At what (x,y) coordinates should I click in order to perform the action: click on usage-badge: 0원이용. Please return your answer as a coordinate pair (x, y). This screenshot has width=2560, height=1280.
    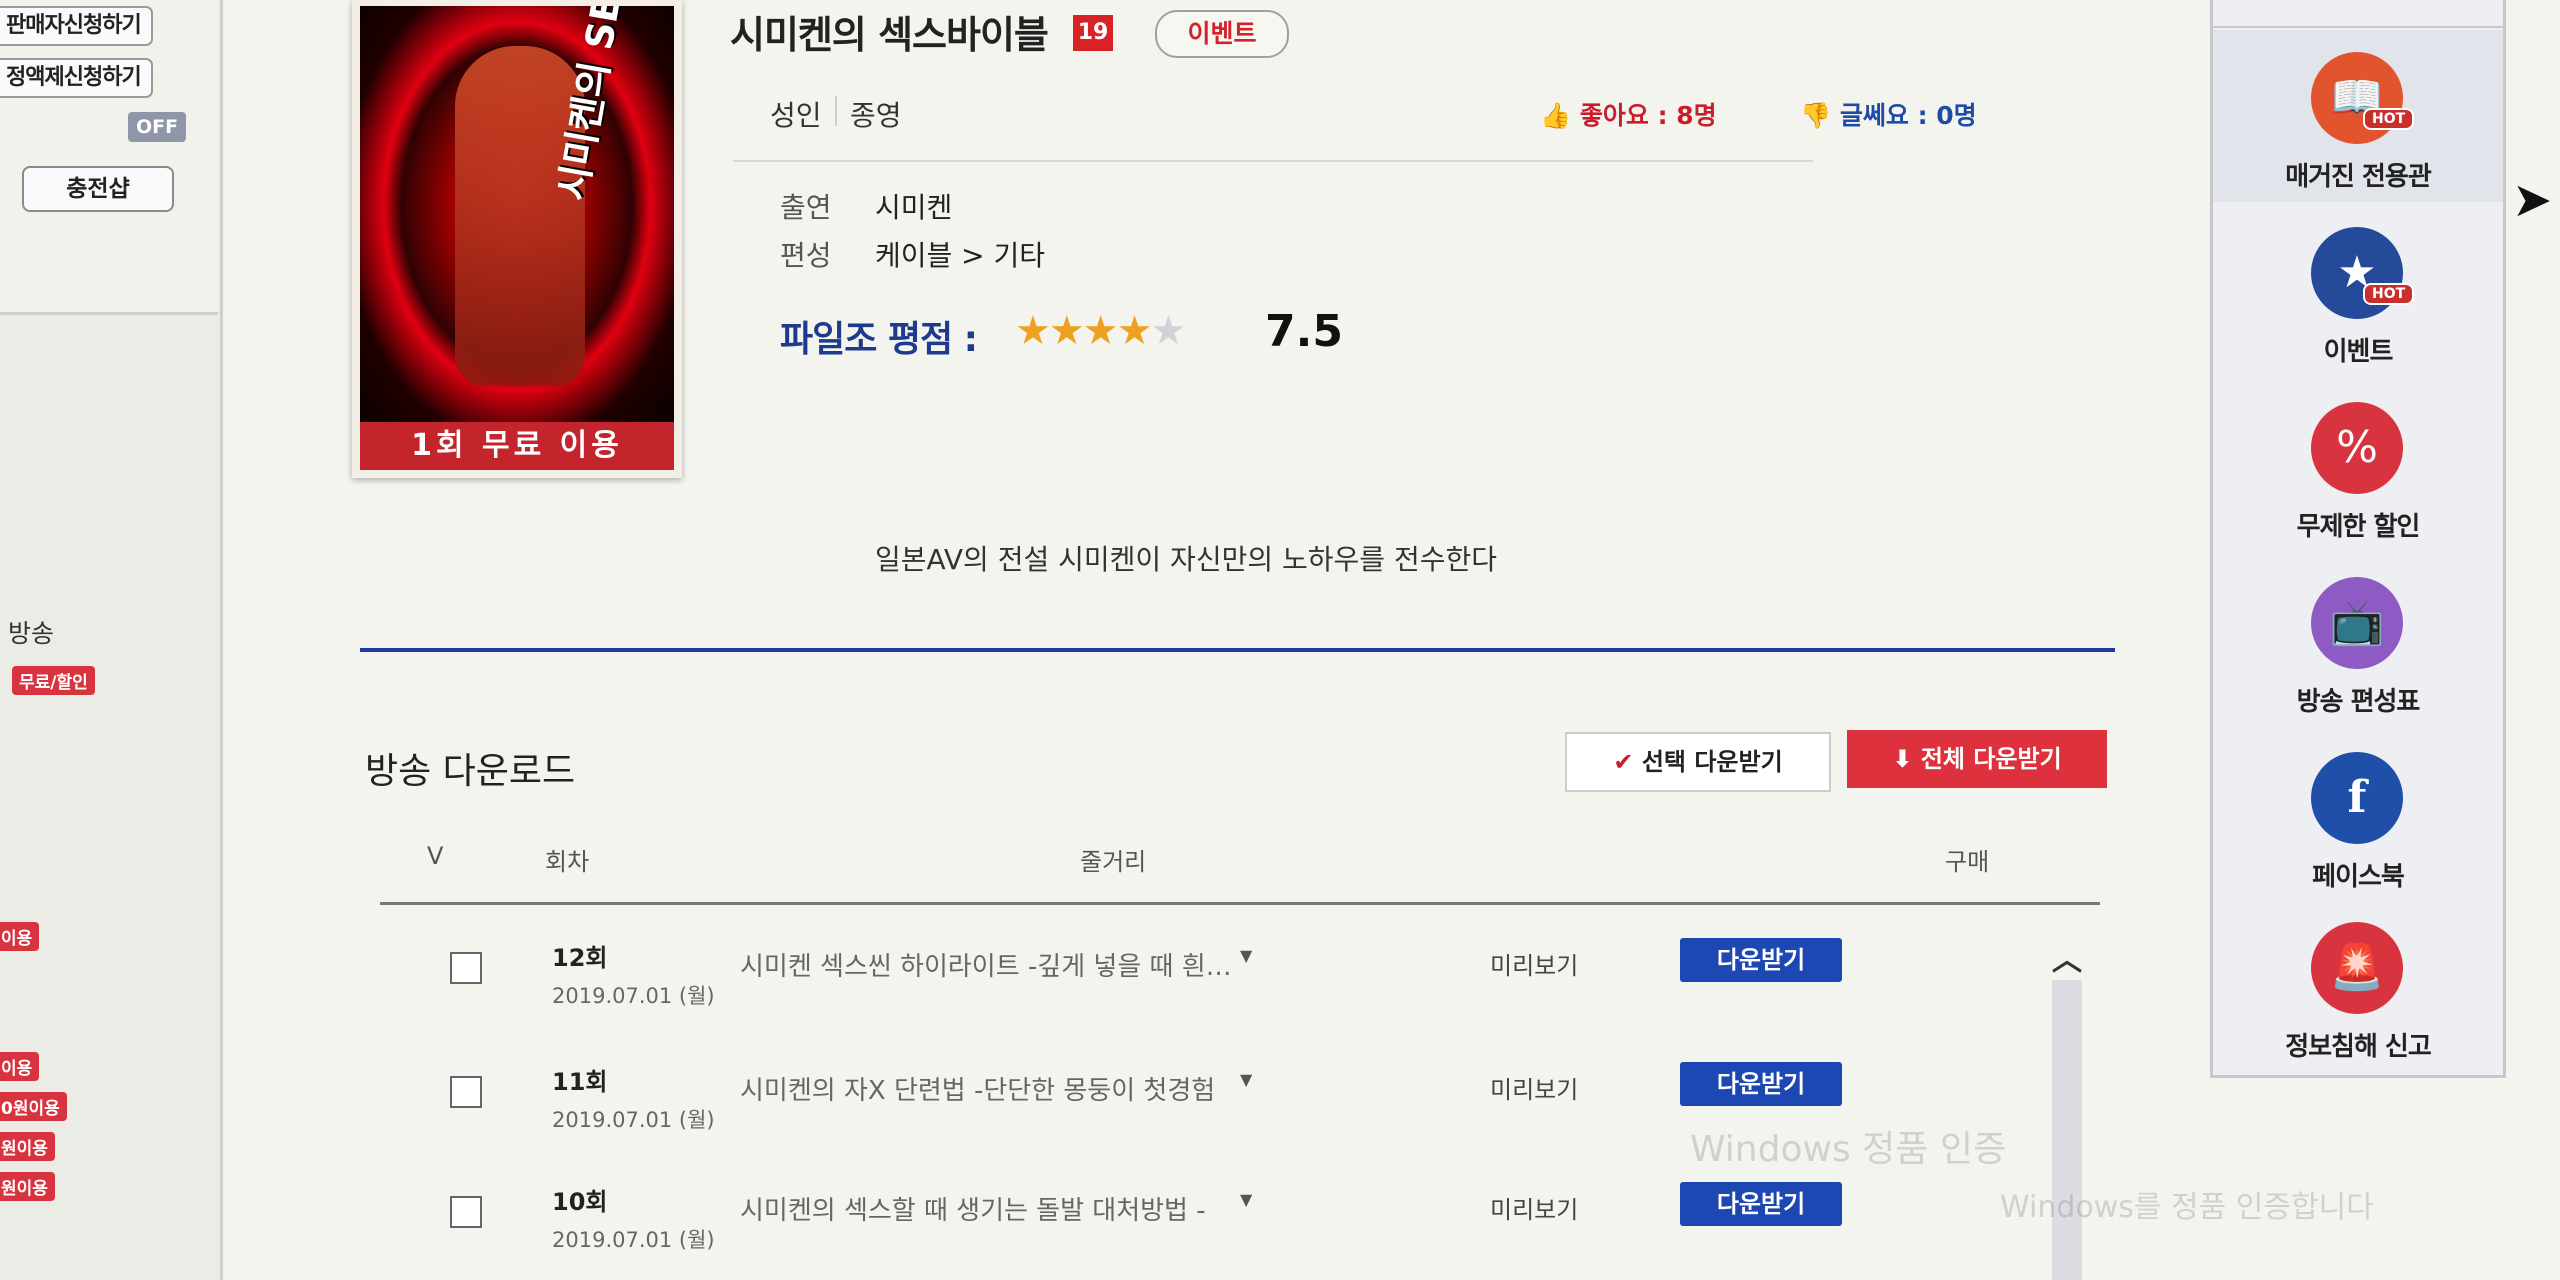
    Looking at the image, I should click on (33, 1106).